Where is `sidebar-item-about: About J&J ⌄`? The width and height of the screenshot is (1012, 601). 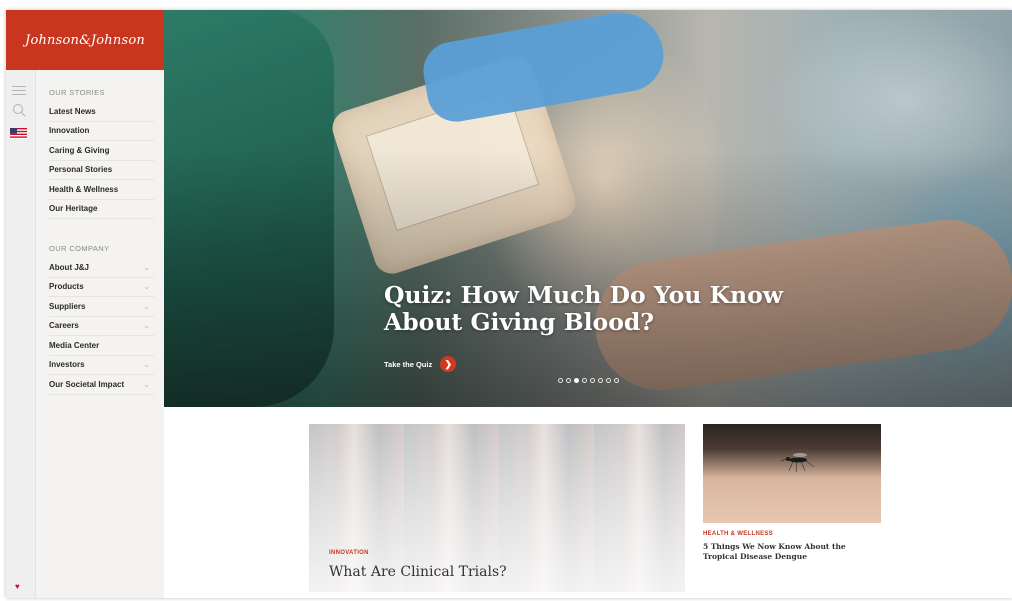 sidebar-item-about: About J&J ⌄ is located at coordinates (101, 268).